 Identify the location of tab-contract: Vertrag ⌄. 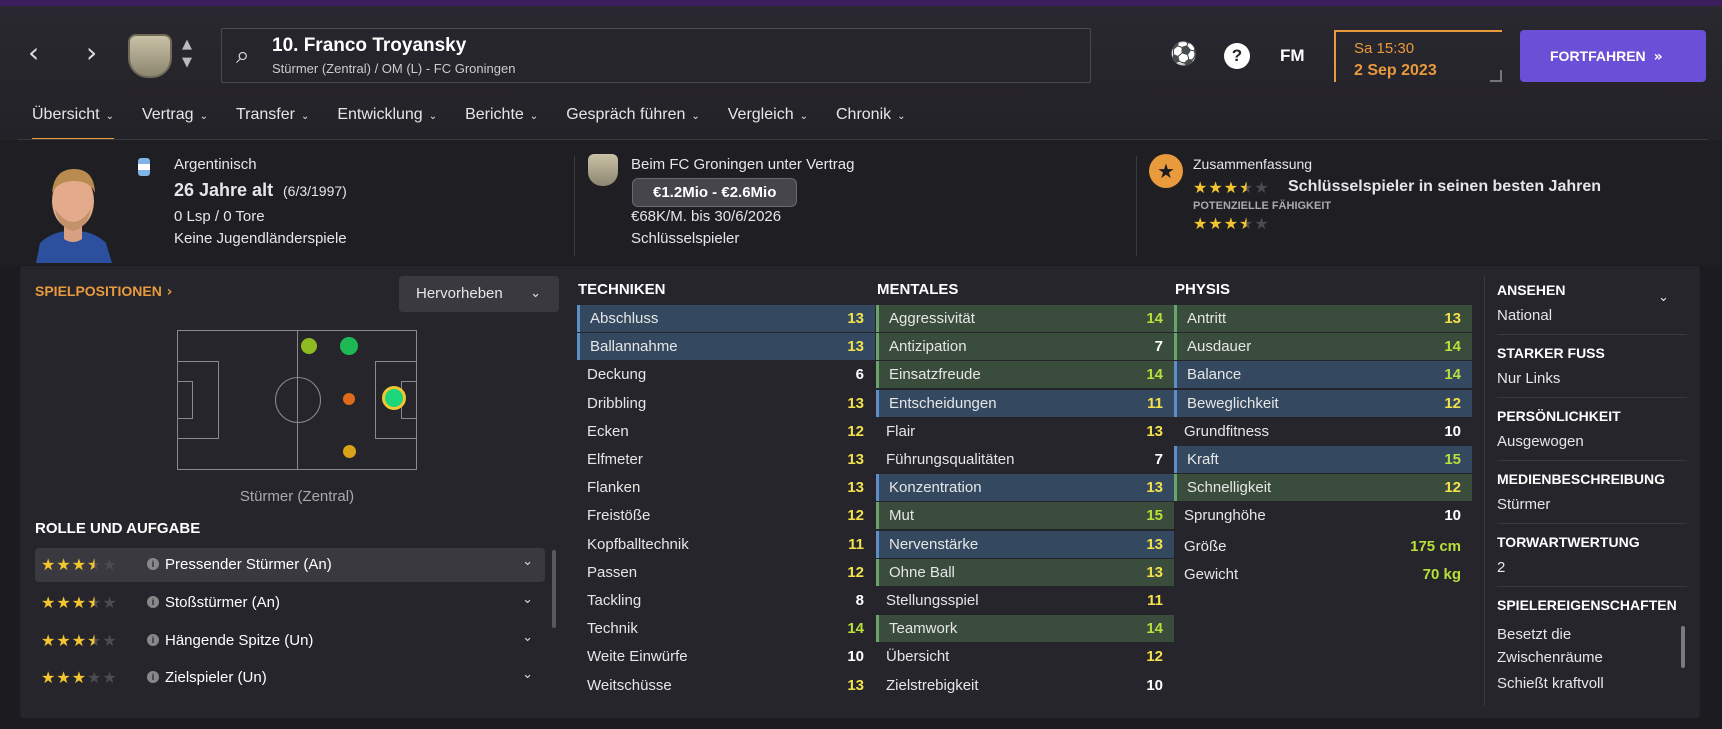
(175, 115).